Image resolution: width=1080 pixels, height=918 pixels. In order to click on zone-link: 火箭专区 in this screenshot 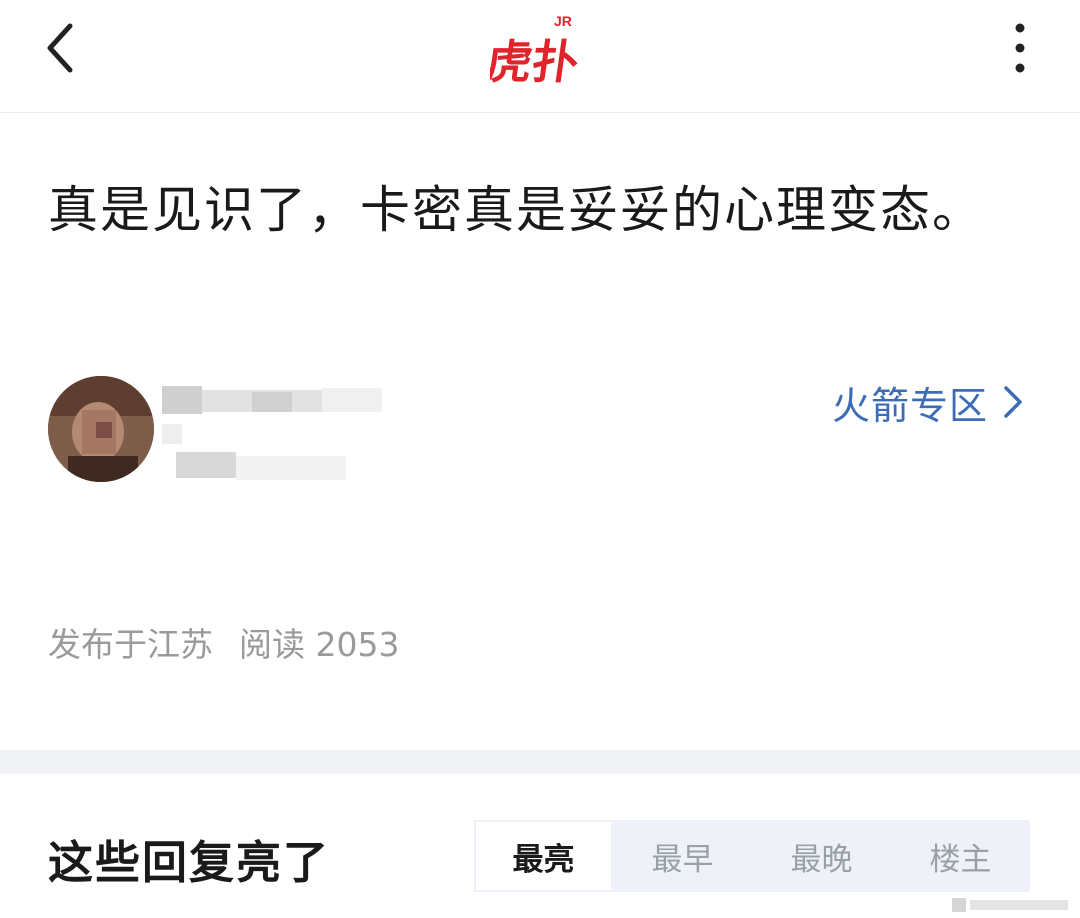, I will do `click(928, 402)`.